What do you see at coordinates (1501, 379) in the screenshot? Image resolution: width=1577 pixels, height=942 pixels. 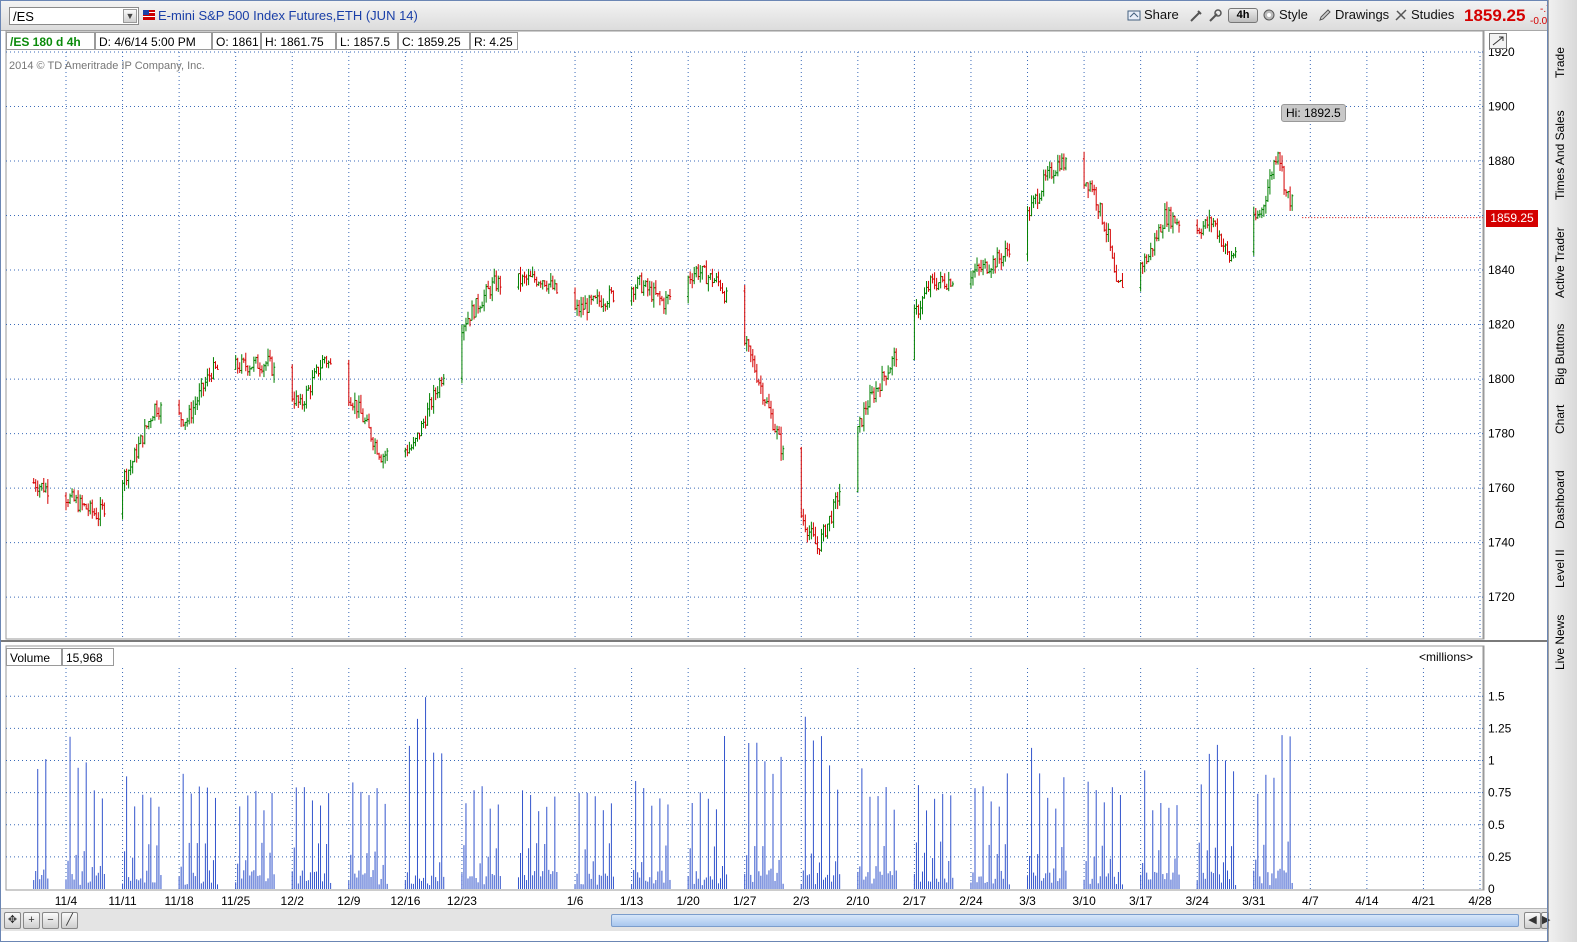 I see `price-tick-label: 1800` at bounding box center [1501, 379].